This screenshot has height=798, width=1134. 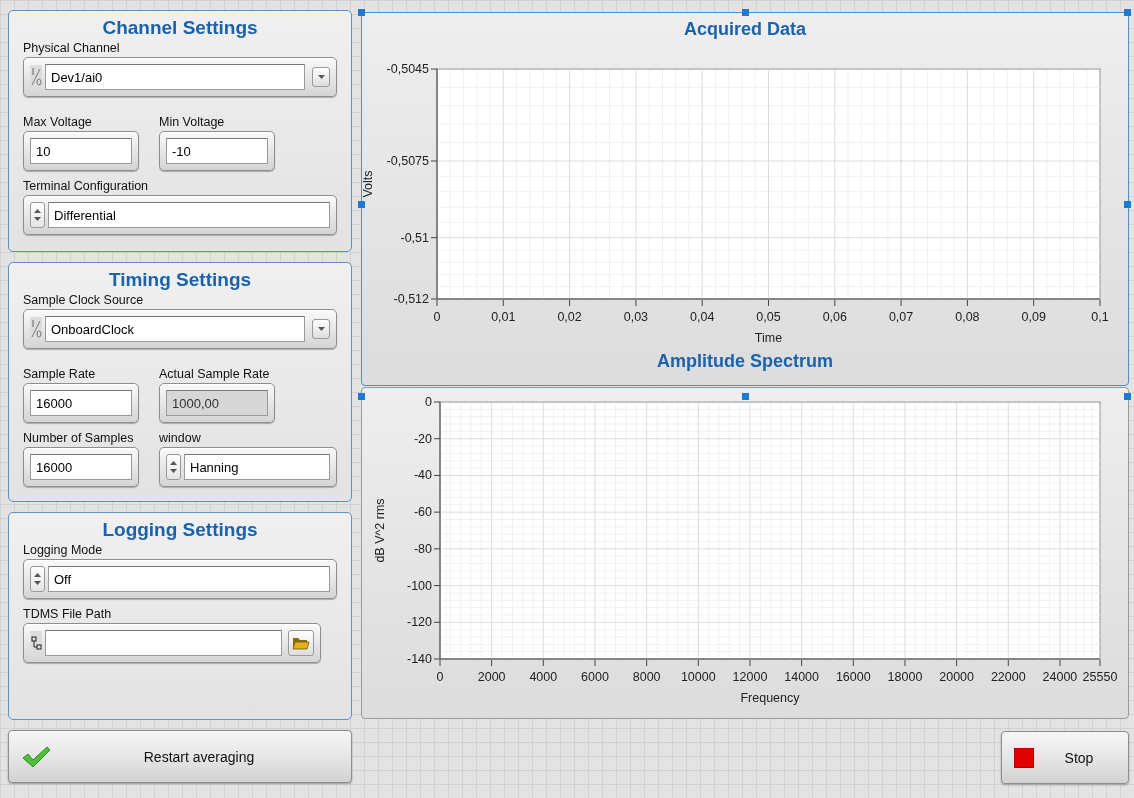 I want to click on panel-title: Channel Settings, so click(x=180, y=28).